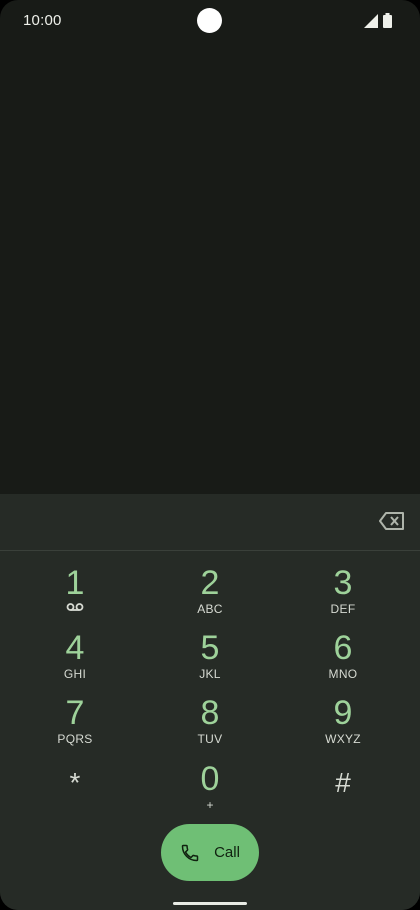 The height and width of the screenshot is (910, 420). What do you see at coordinates (343, 583) in the screenshot?
I see `key-digit: 3` at bounding box center [343, 583].